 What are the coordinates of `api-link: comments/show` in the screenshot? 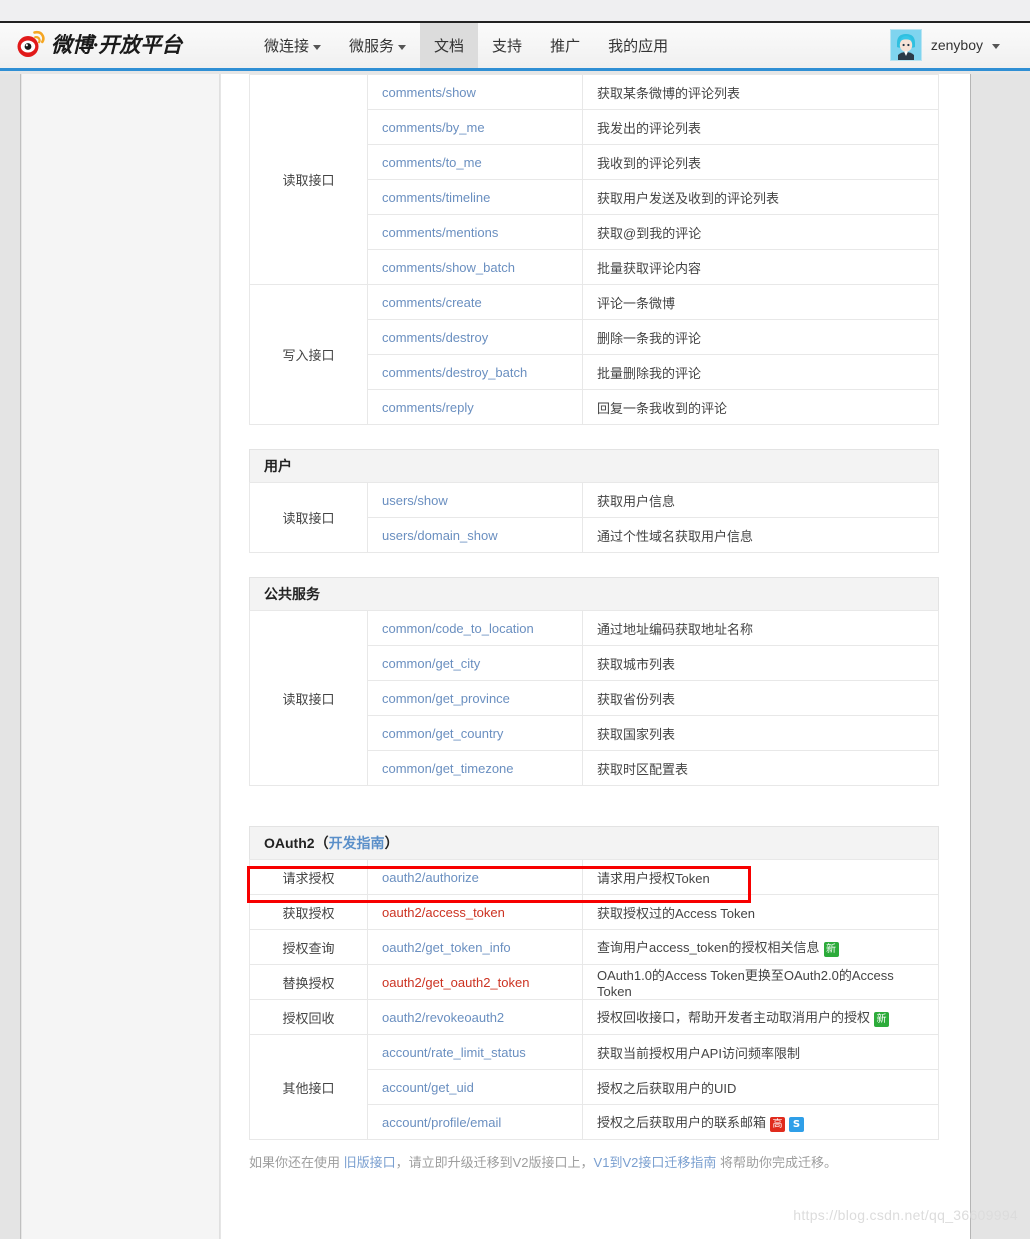 It's located at (429, 92).